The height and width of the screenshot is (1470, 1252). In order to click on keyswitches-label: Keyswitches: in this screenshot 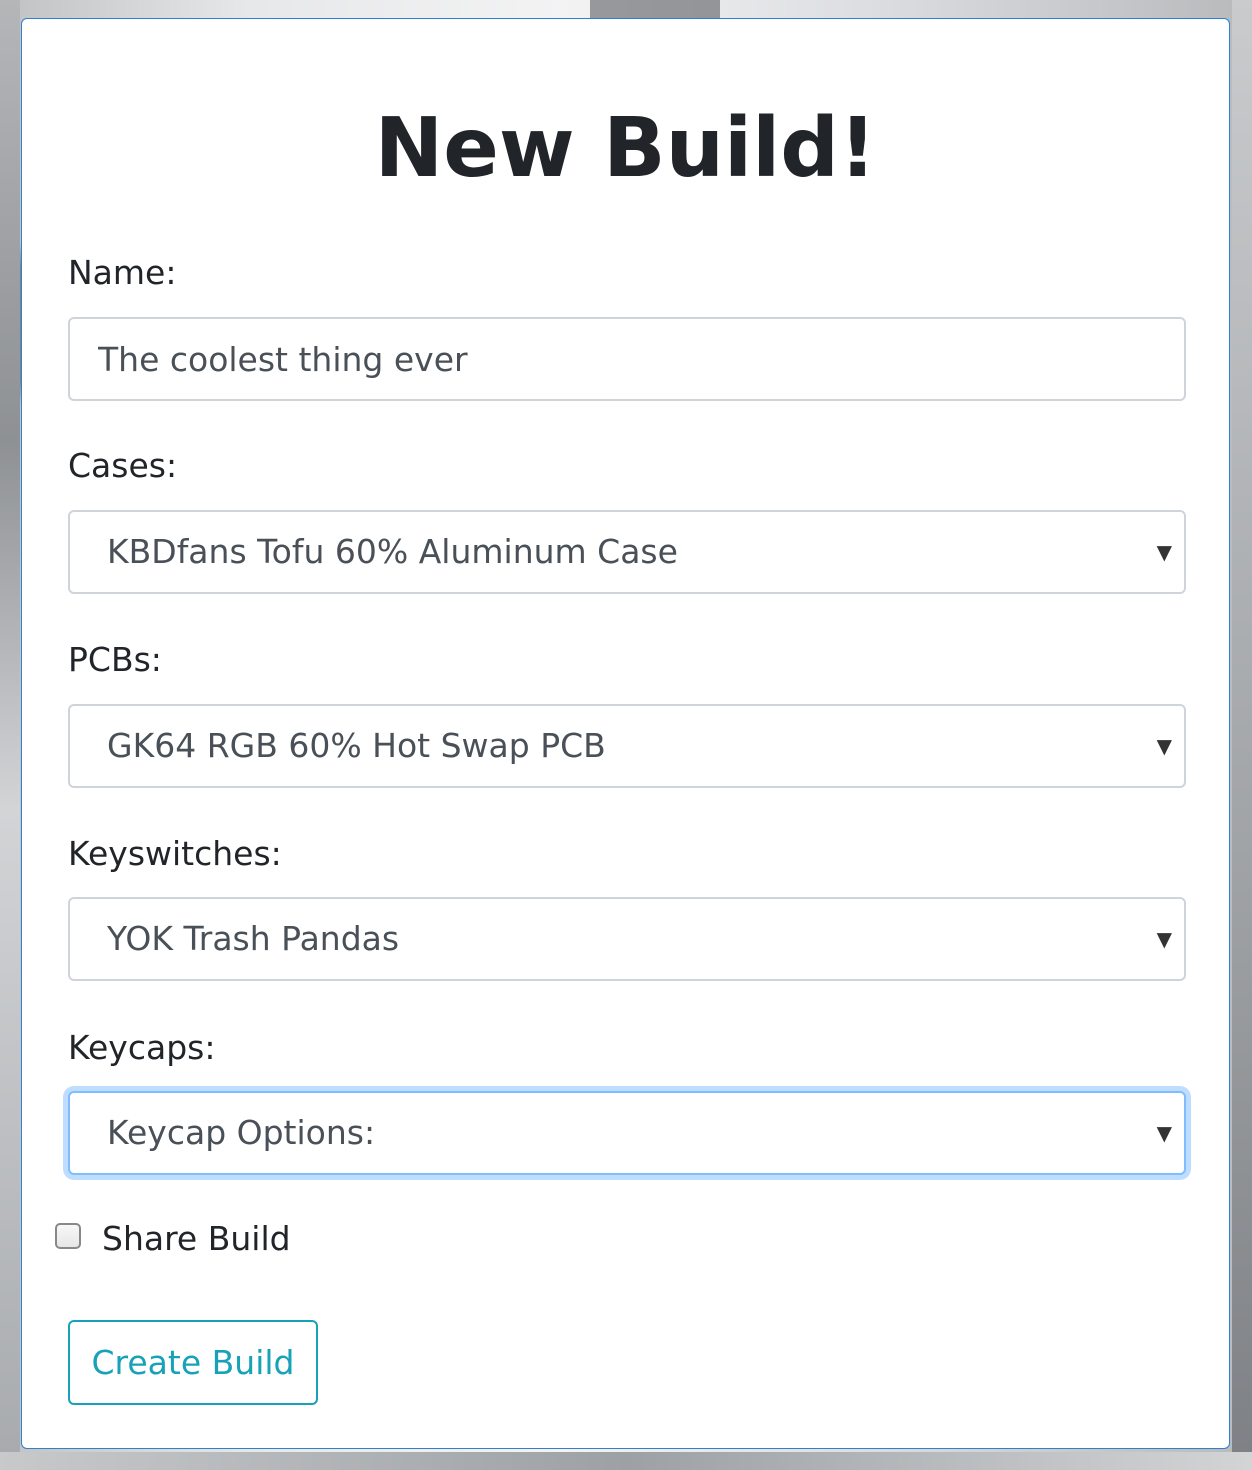, I will do `click(175, 853)`.